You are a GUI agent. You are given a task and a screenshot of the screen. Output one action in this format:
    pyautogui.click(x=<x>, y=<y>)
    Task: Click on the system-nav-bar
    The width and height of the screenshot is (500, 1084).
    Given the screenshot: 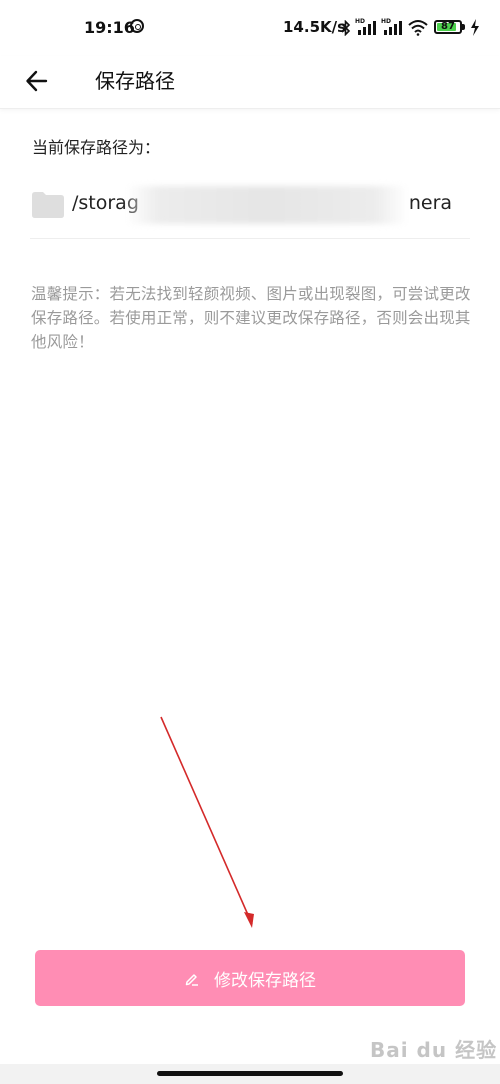 What is the action you would take?
    pyautogui.click(x=250, y=1074)
    